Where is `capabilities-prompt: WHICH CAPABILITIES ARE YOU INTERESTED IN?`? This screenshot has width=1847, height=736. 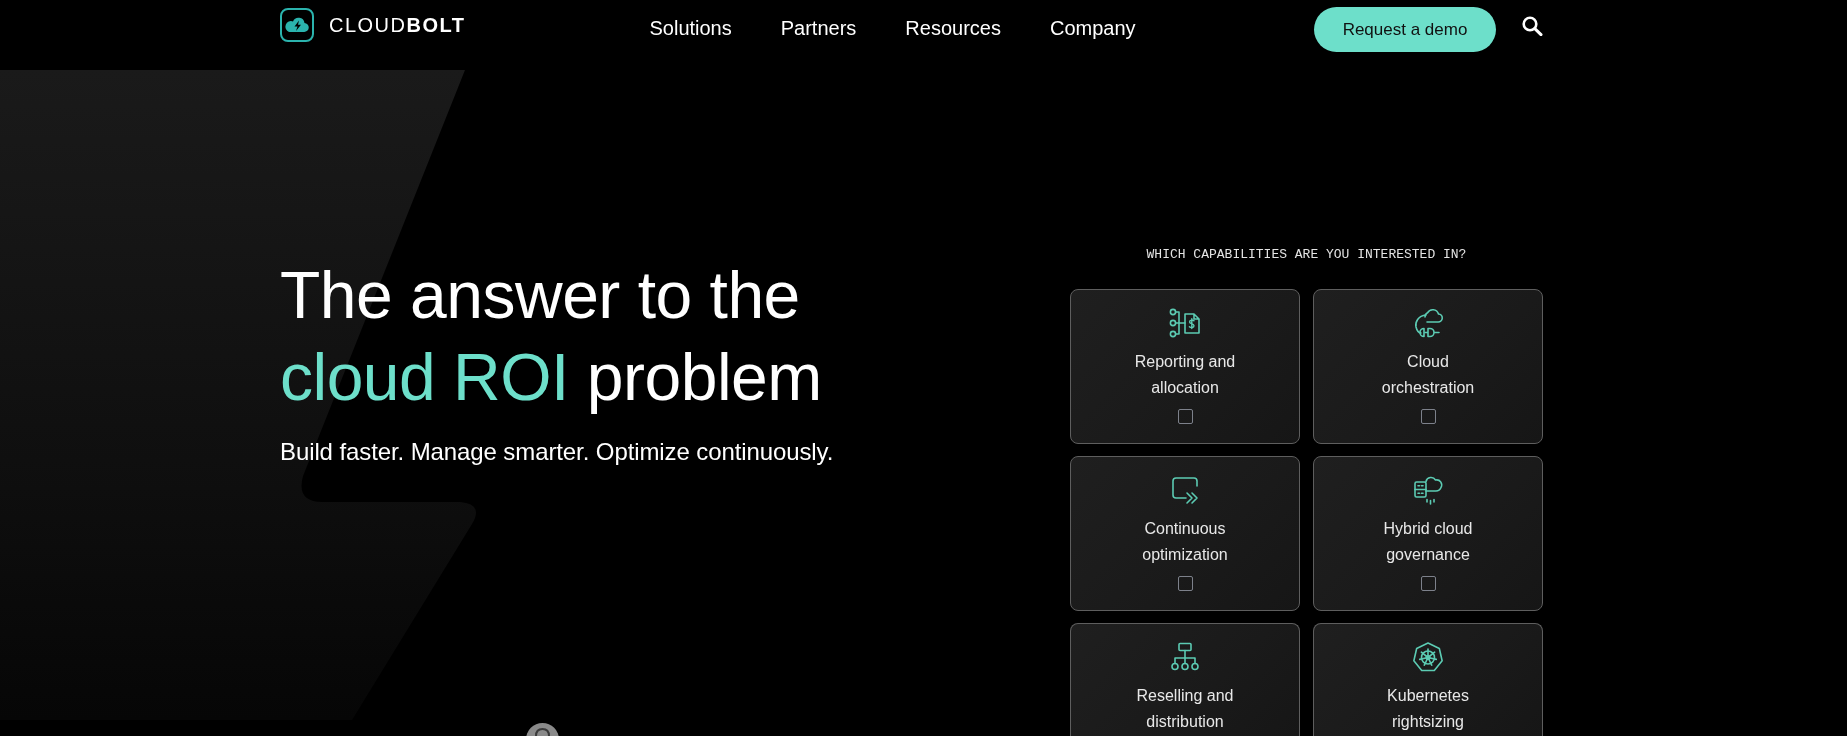
capabilities-prompt: WHICH CAPABILITIES ARE YOU INTERESTED IN? is located at coordinates (1306, 255).